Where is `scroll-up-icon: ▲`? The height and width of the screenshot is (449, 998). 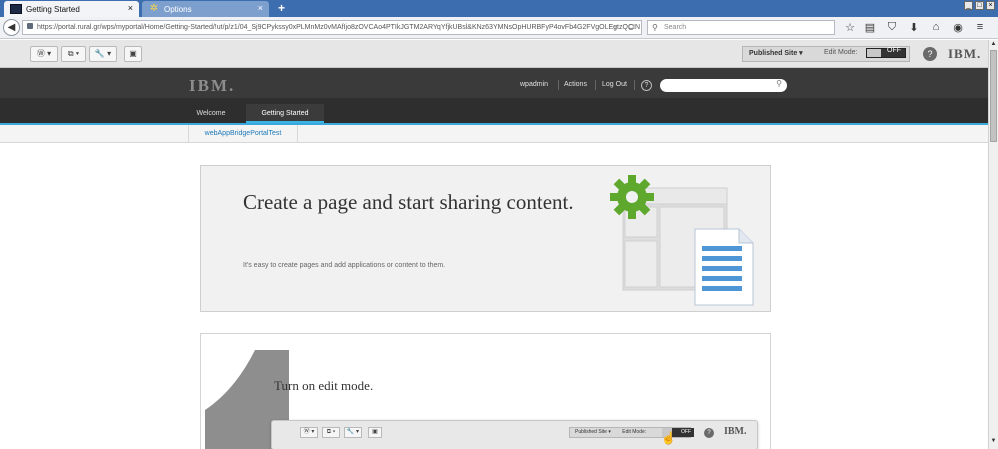
scroll-up-icon: ▲ is located at coordinates (993, 44).